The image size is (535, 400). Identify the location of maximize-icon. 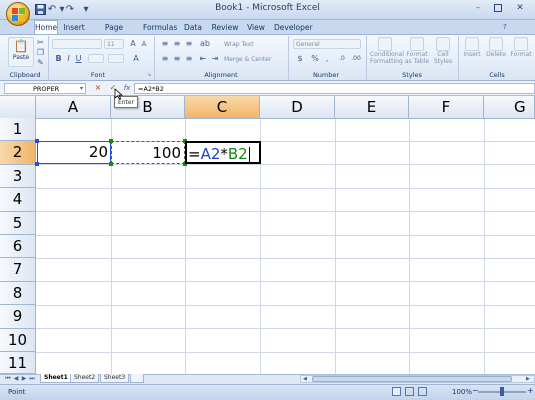
(498, 8).